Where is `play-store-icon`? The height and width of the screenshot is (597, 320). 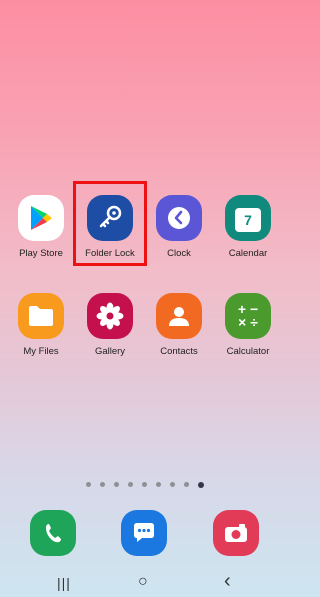
play-store-icon is located at coordinates (41, 218).